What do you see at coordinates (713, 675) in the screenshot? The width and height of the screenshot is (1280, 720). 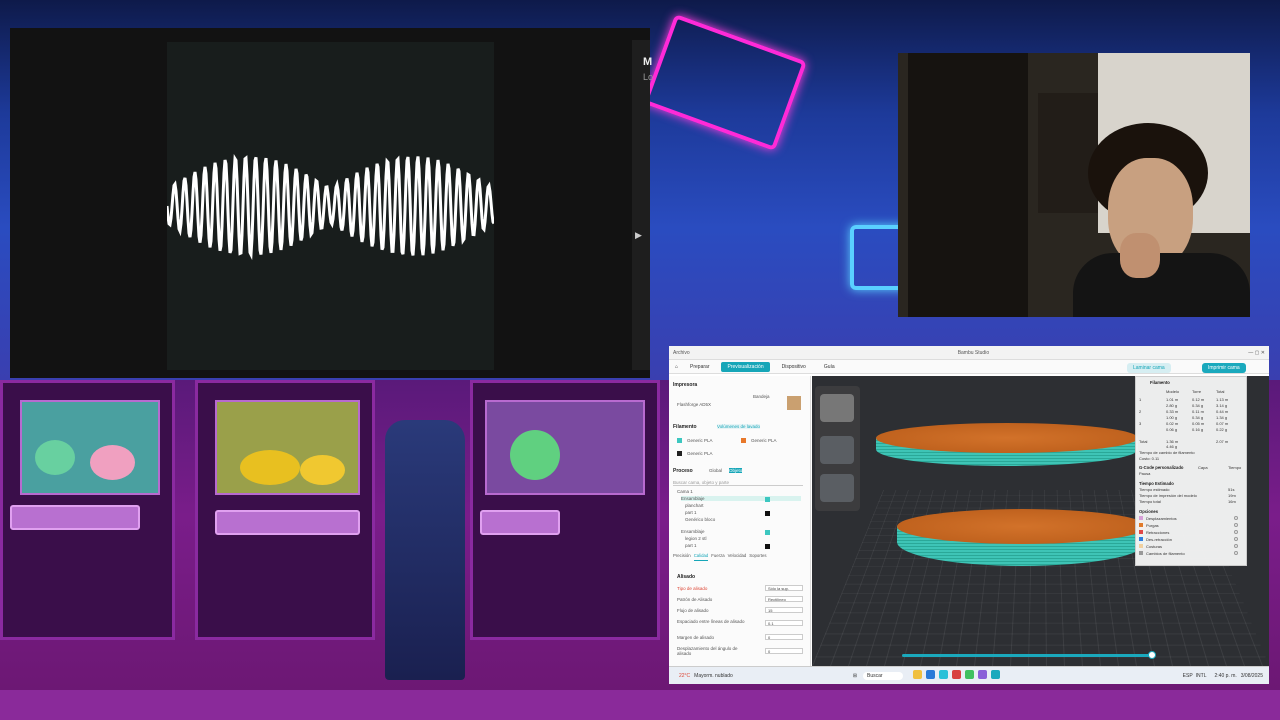 I see `weather-desc: Mayorm. nublado` at bounding box center [713, 675].